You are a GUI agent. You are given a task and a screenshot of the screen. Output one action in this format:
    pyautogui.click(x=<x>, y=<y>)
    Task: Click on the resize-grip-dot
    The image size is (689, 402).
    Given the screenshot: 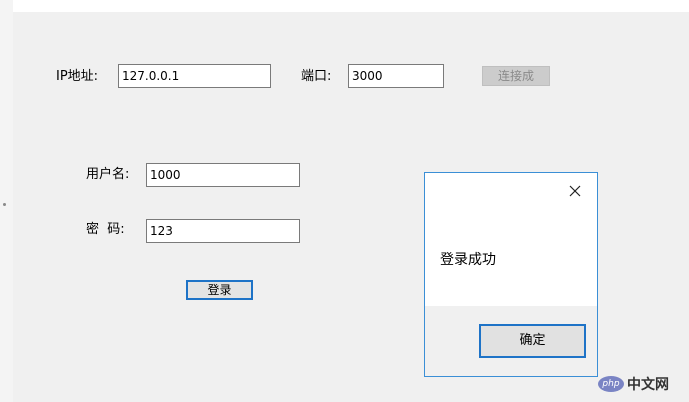 What is the action you would take?
    pyautogui.click(x=4, y=204)
    